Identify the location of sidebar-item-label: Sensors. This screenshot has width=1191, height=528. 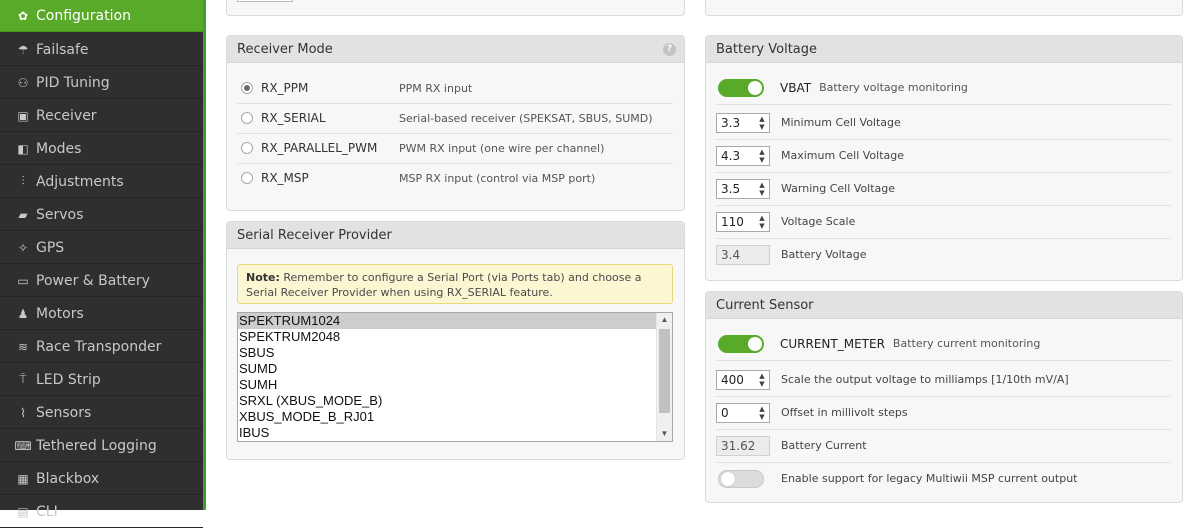
(64, 412).